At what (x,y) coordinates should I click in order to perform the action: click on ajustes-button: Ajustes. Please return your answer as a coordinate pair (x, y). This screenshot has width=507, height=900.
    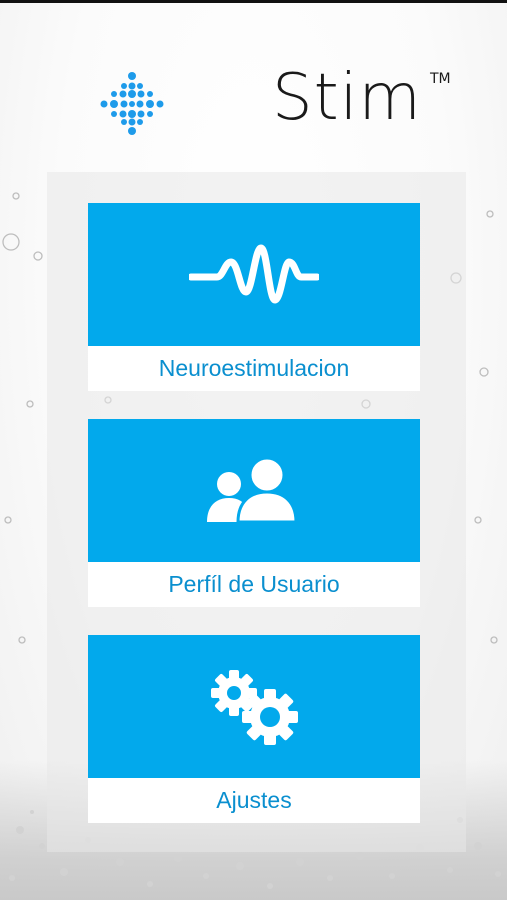
    Looking at the image, I should click on (254, 729).